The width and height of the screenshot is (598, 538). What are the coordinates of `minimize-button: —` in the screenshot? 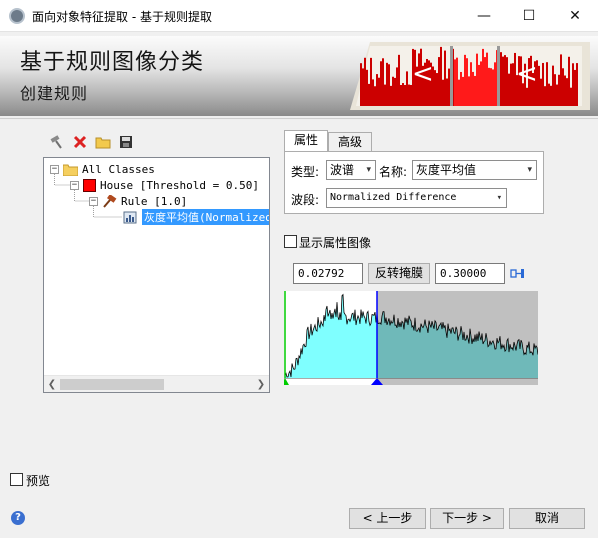 It's located at (484, 15).